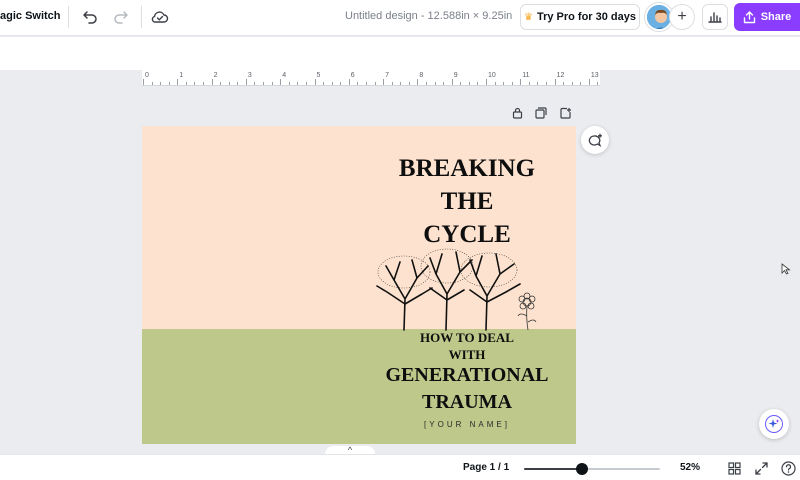 This screenshot has width=800, height=480. I want to click on ruler-number: 11, so click(526, 75).